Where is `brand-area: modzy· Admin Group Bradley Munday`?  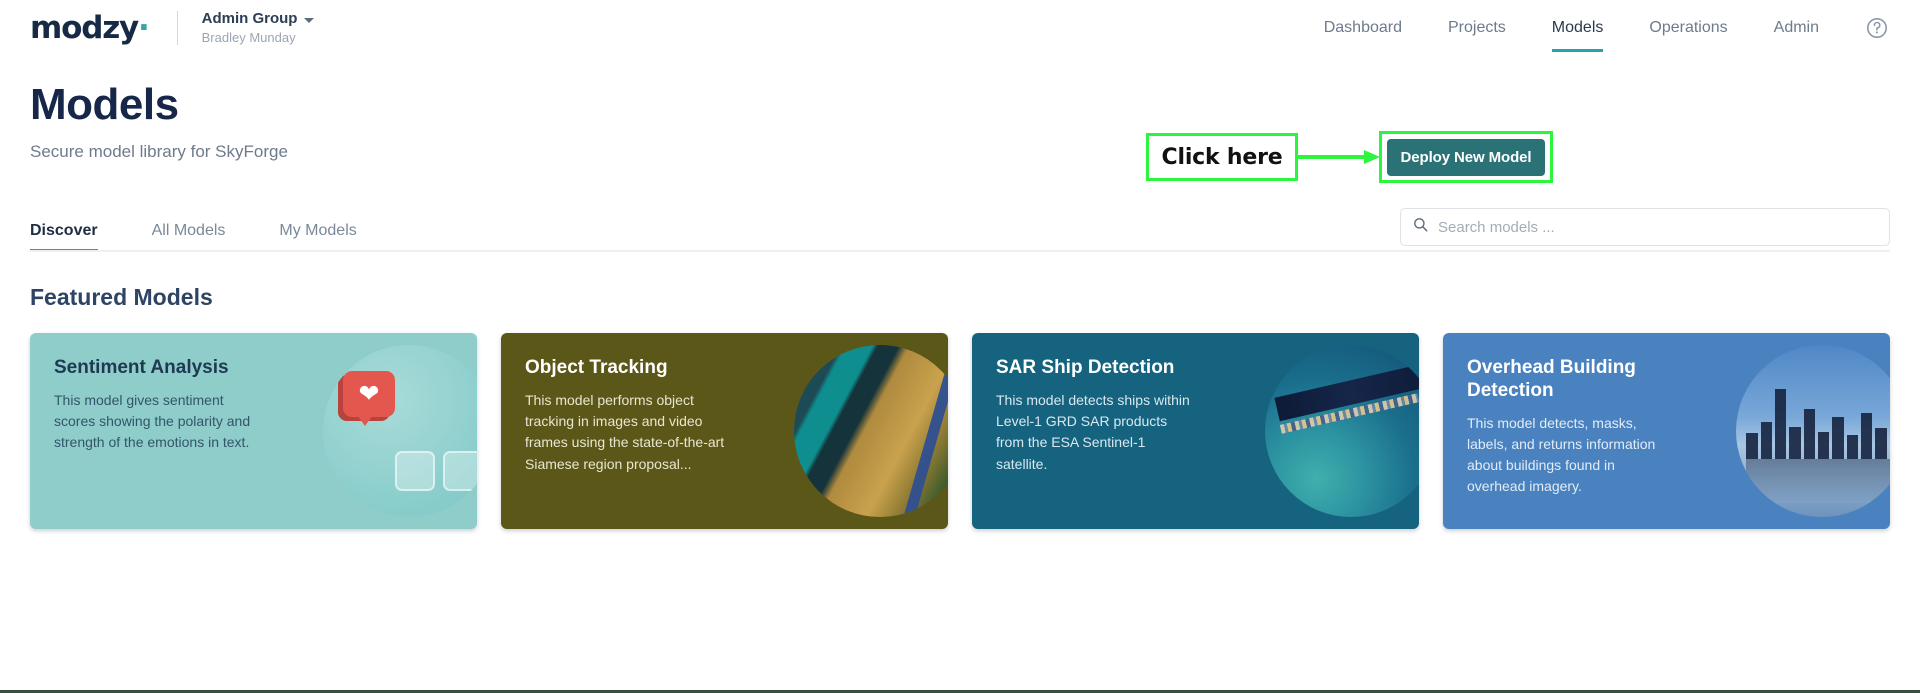 brand-area: modzy· Admin Group Bradley Munday is located at coordinates (172, 27).